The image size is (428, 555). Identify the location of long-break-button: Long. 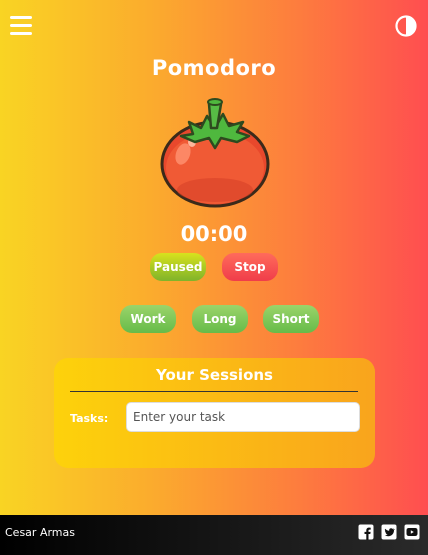
(220, 319).